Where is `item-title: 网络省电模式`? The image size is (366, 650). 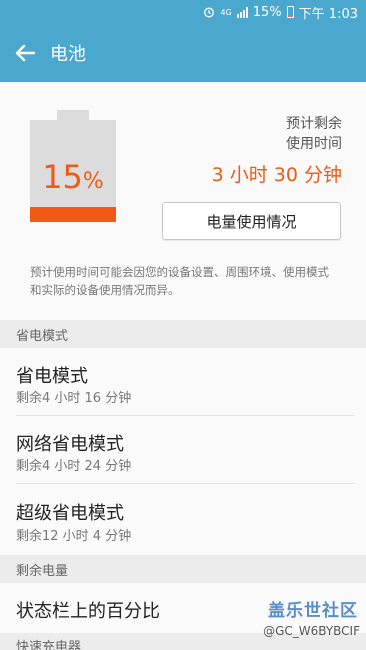
item-title: 网络省电模式 is located at coordinates (70, 444).